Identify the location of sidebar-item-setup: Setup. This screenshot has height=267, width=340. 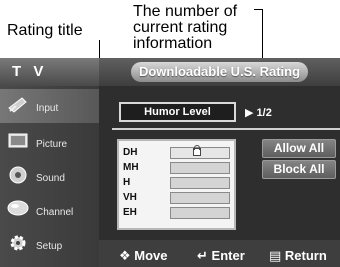
(49, 244).